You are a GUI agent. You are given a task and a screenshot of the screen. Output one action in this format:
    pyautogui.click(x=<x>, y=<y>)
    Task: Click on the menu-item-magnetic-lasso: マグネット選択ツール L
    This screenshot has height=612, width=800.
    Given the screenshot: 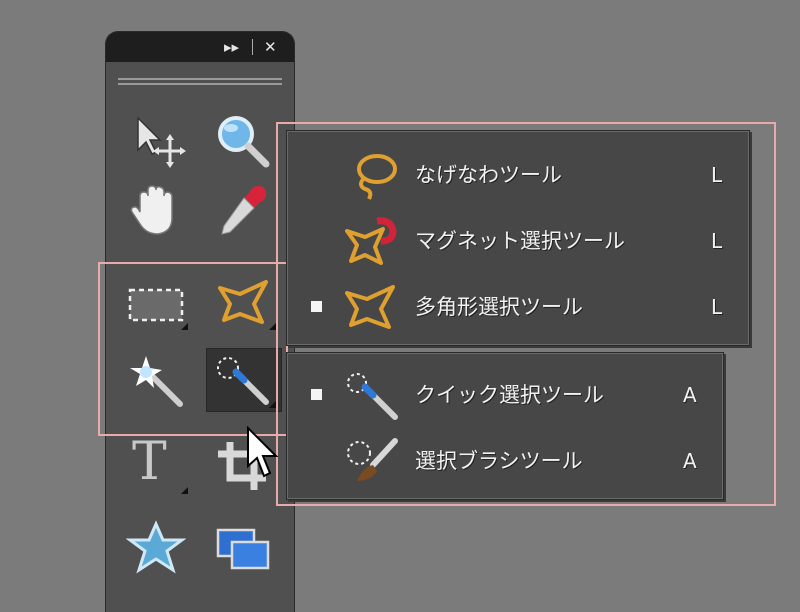 What is the action you would take?
    pyautogui.click(x=518, y=241)
    